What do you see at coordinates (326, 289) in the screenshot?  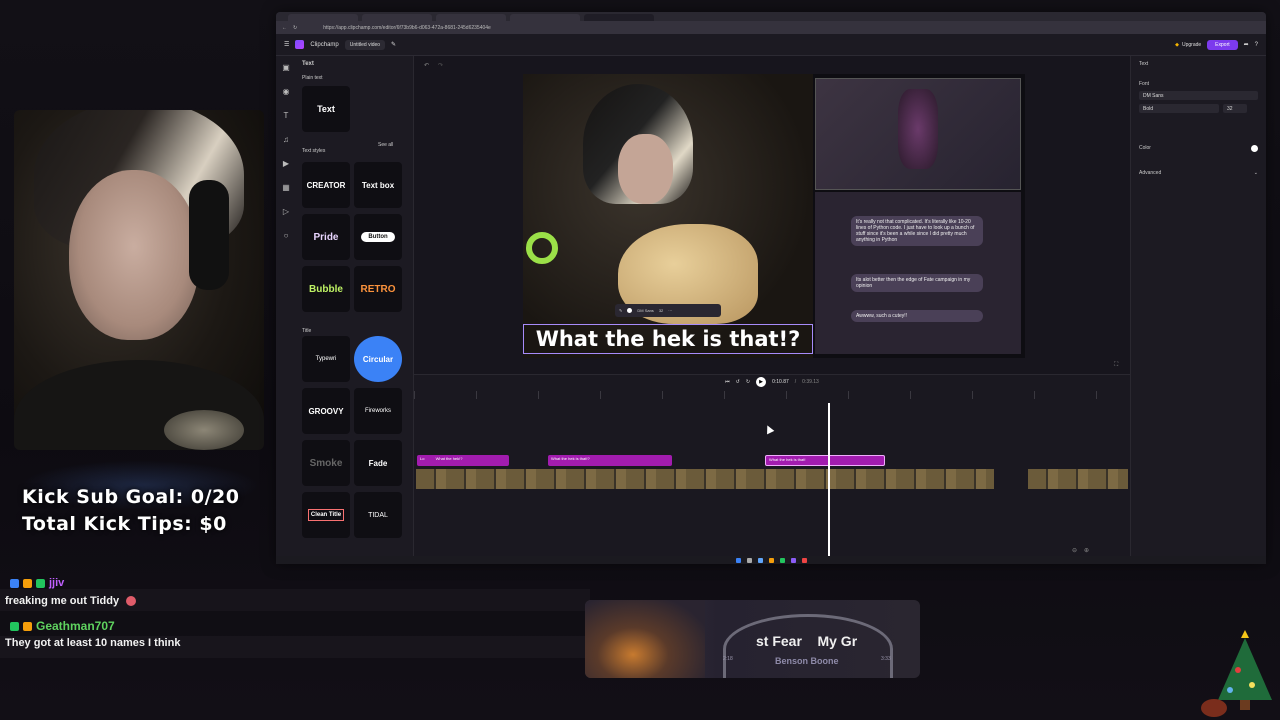 I see `style-card: Bubble` at bounding box center [326, 289].